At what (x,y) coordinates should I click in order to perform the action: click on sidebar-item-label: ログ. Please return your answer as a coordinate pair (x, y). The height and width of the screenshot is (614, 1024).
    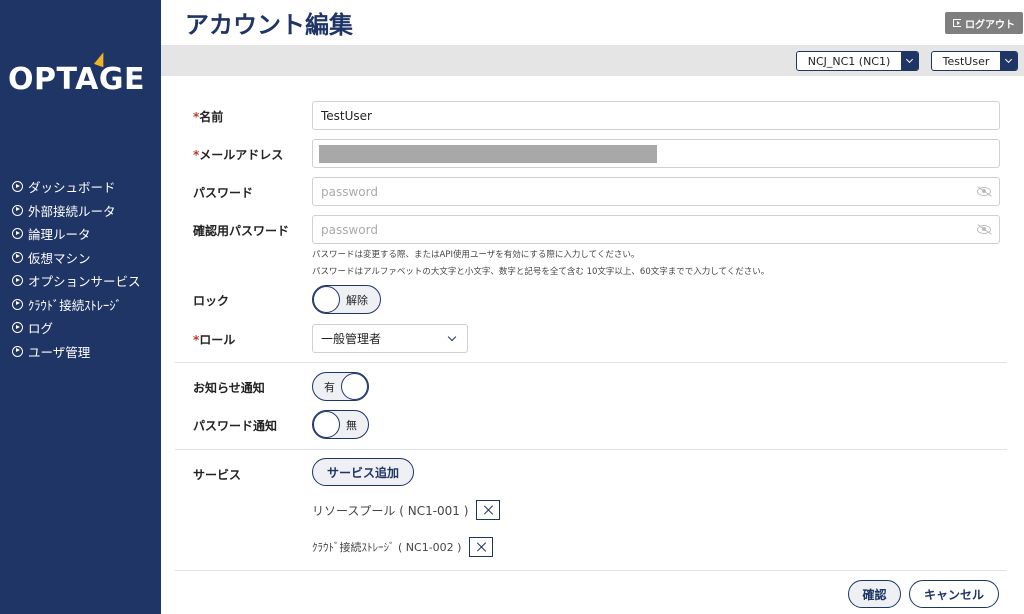
    Looking at the image, I should click on (41, 329).